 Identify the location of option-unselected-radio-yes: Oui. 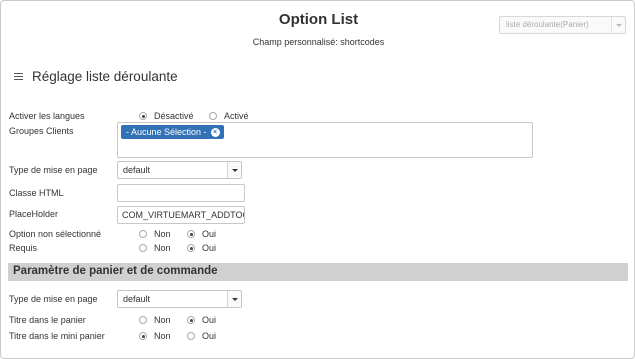
(201, 234).